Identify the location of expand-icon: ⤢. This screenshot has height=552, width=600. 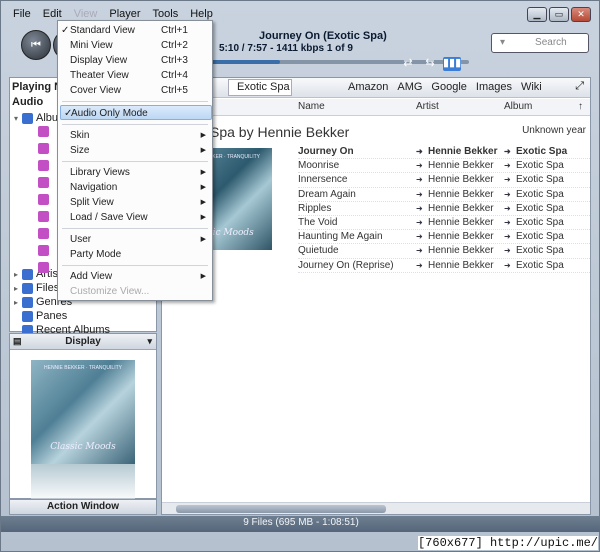
(579, 86).